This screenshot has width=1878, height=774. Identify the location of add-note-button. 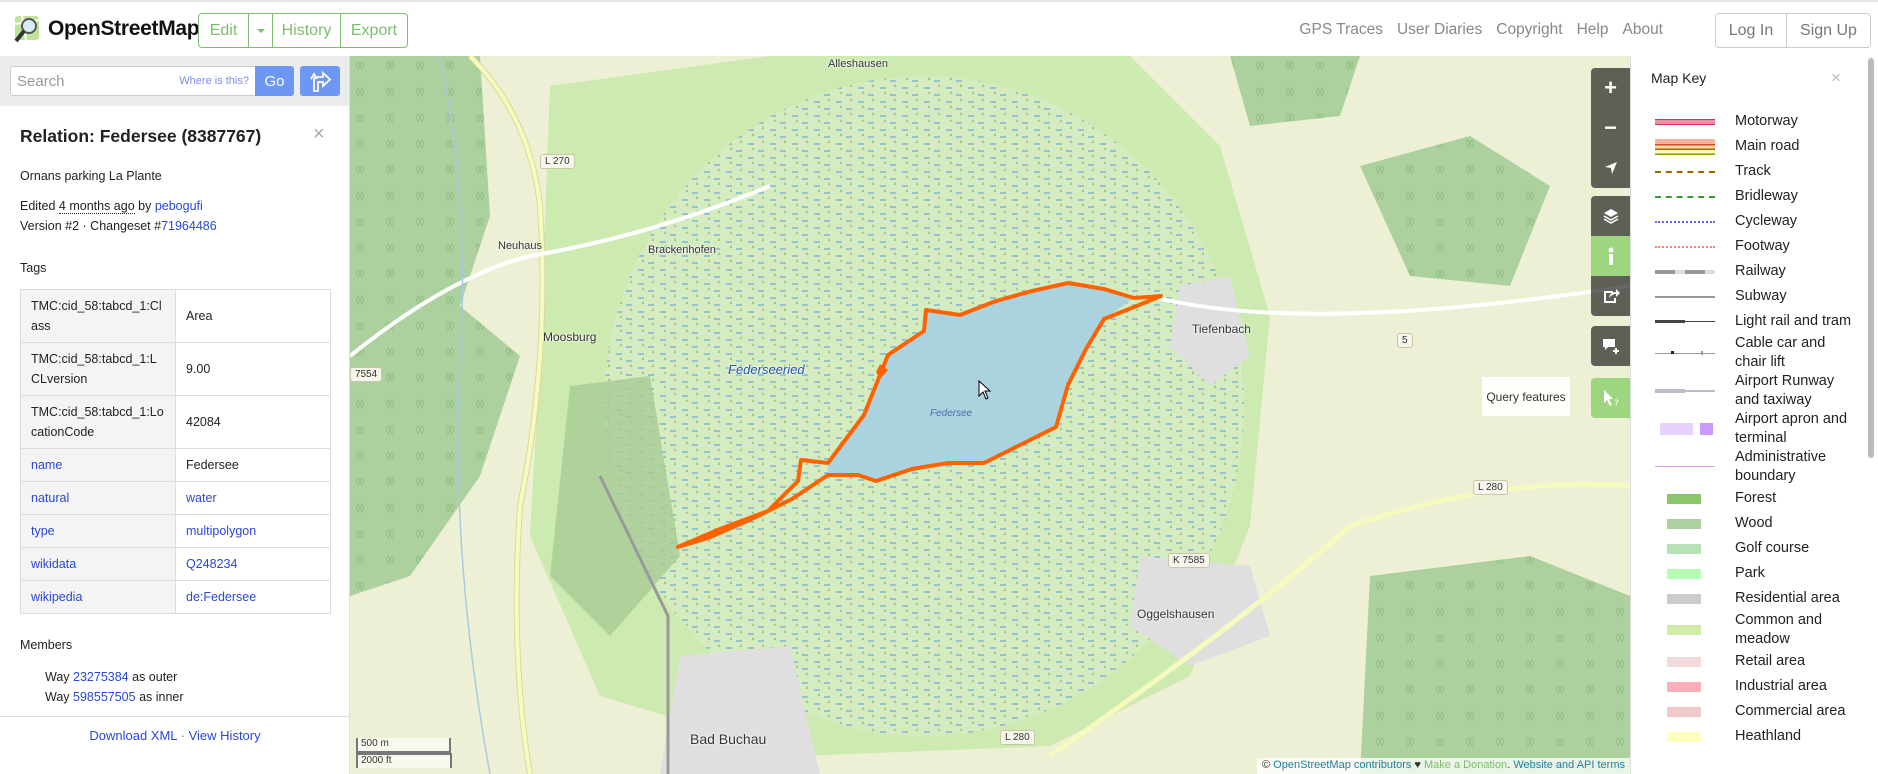
(1610, 346).